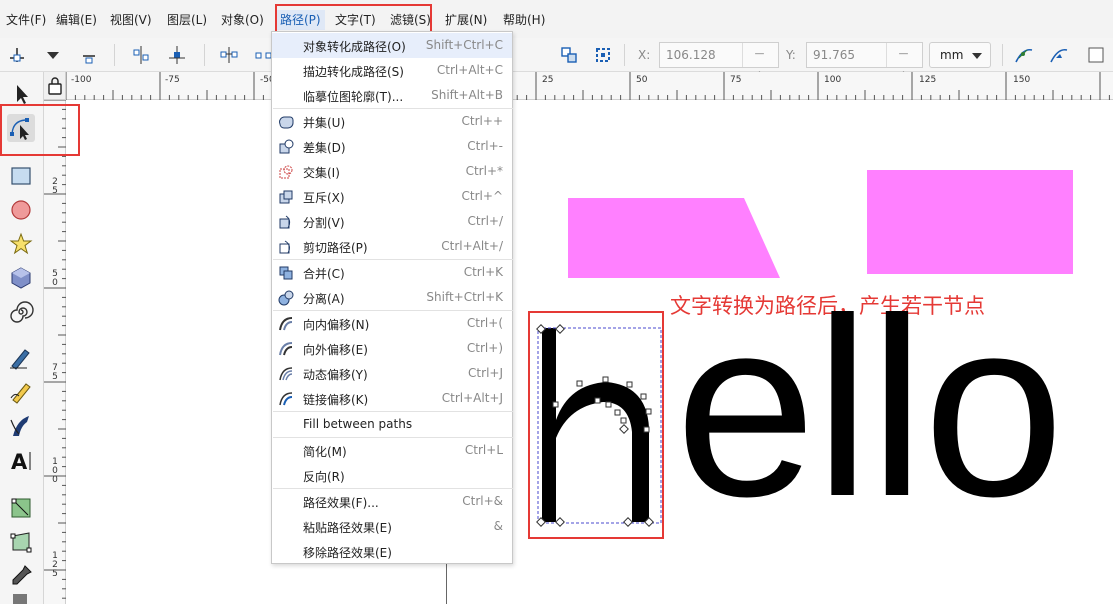  What do you see at coordinates (131, 20) in the screenshot?
I see `menu-view: 视图(V)` at bounding box center [131, 20].